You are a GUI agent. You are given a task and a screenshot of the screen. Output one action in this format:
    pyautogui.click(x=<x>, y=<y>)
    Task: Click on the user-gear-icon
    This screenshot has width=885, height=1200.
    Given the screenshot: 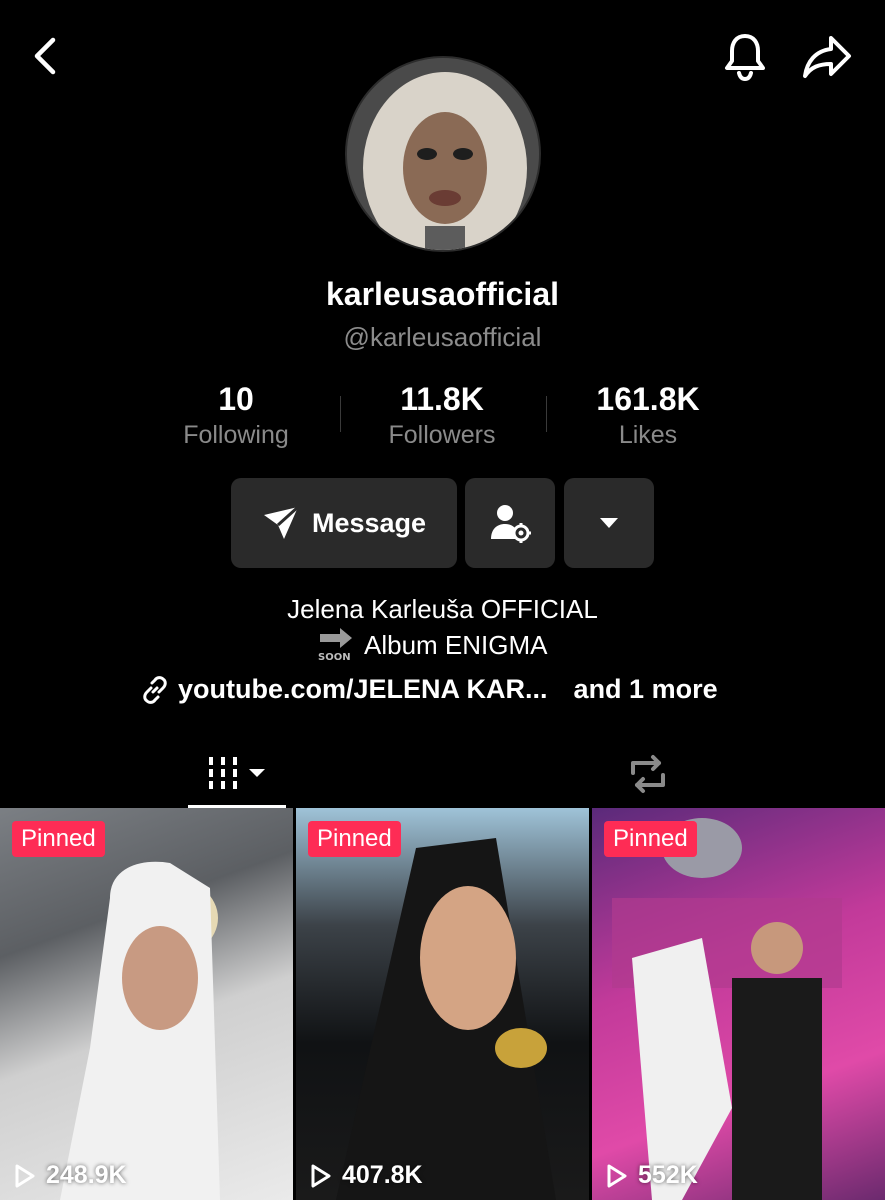 What is the action you would take?
    pyautogui.click(x=511, y=524)
    